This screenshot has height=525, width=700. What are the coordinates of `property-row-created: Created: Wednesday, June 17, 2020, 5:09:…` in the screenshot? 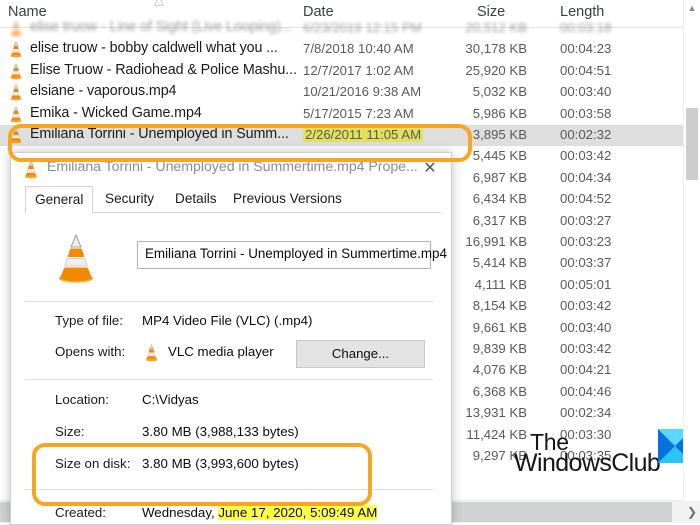 It's located at (229, 514).